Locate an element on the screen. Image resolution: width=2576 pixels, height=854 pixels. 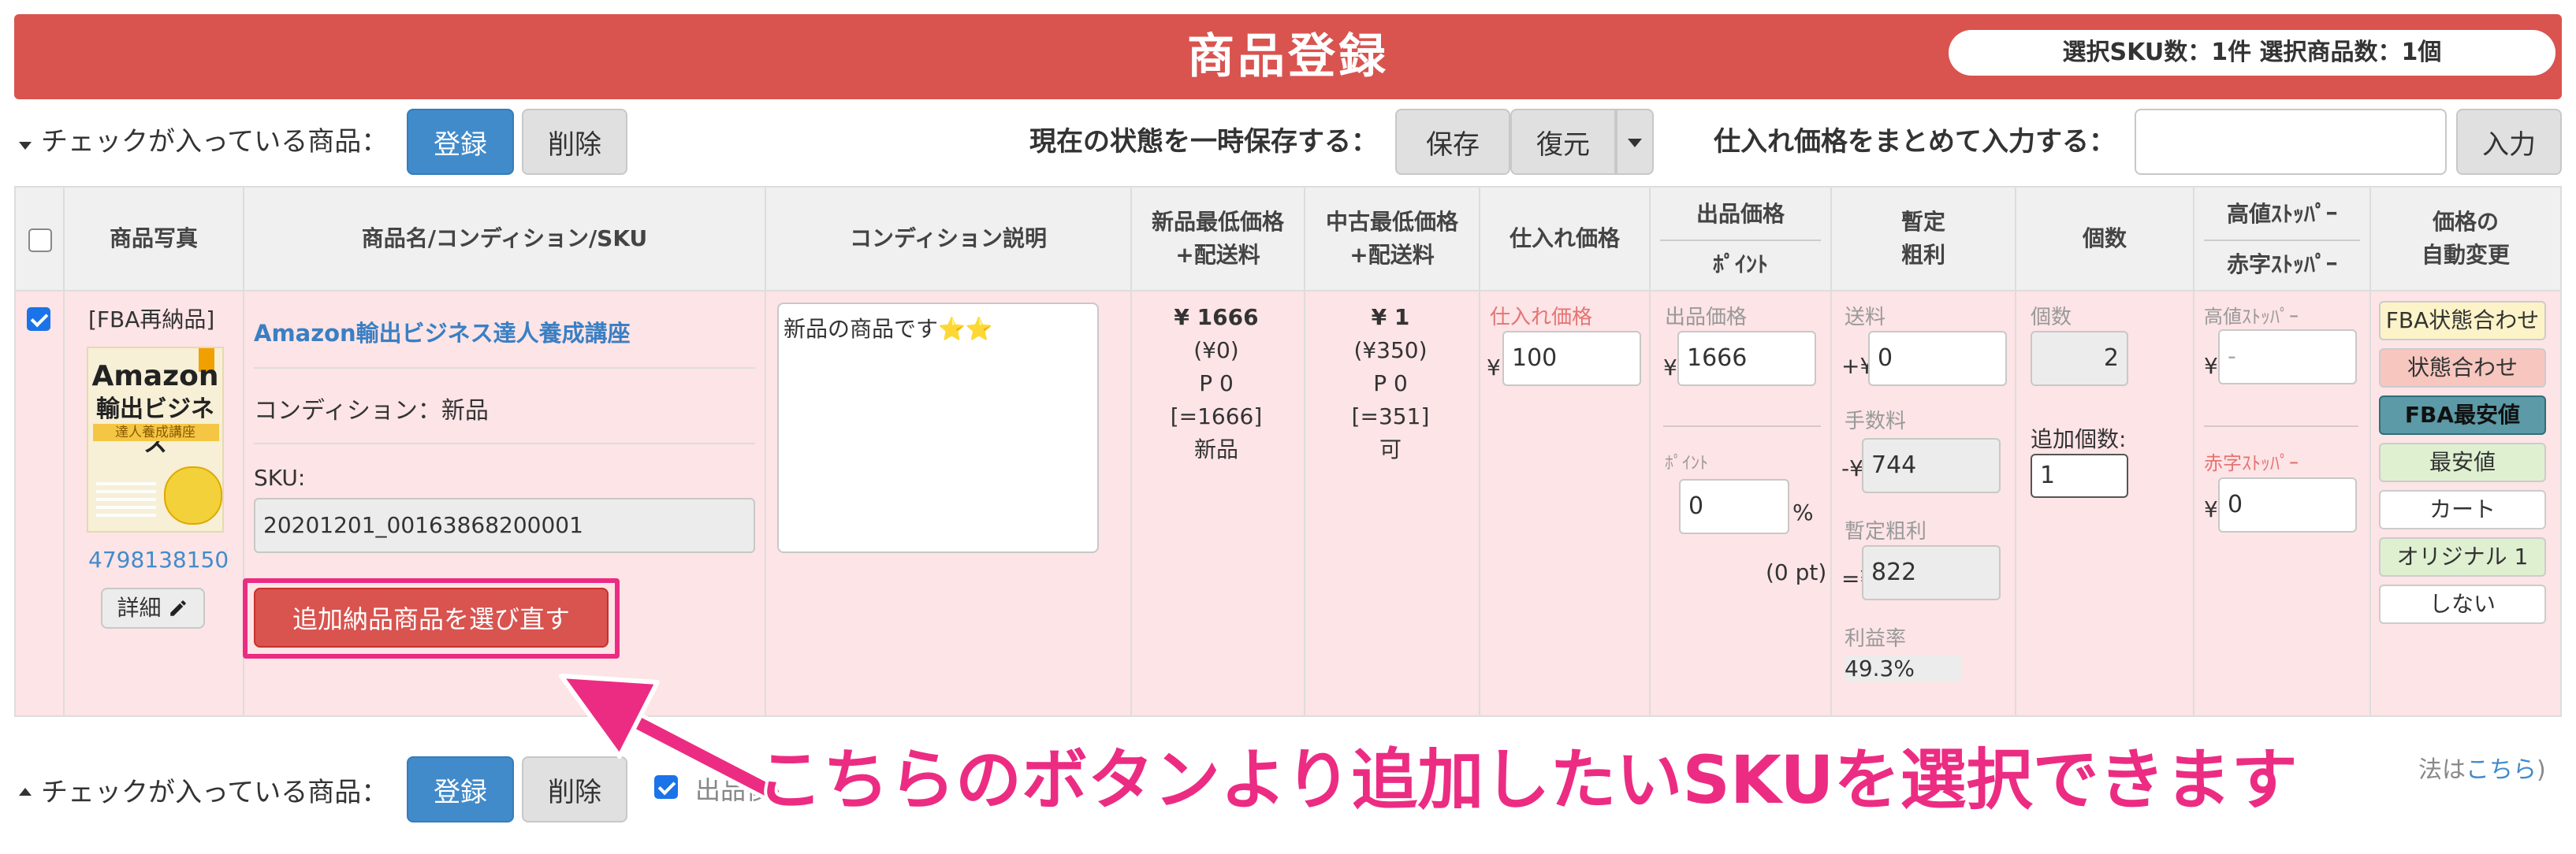
caret-up-icon is located at coordinates (25, 791).